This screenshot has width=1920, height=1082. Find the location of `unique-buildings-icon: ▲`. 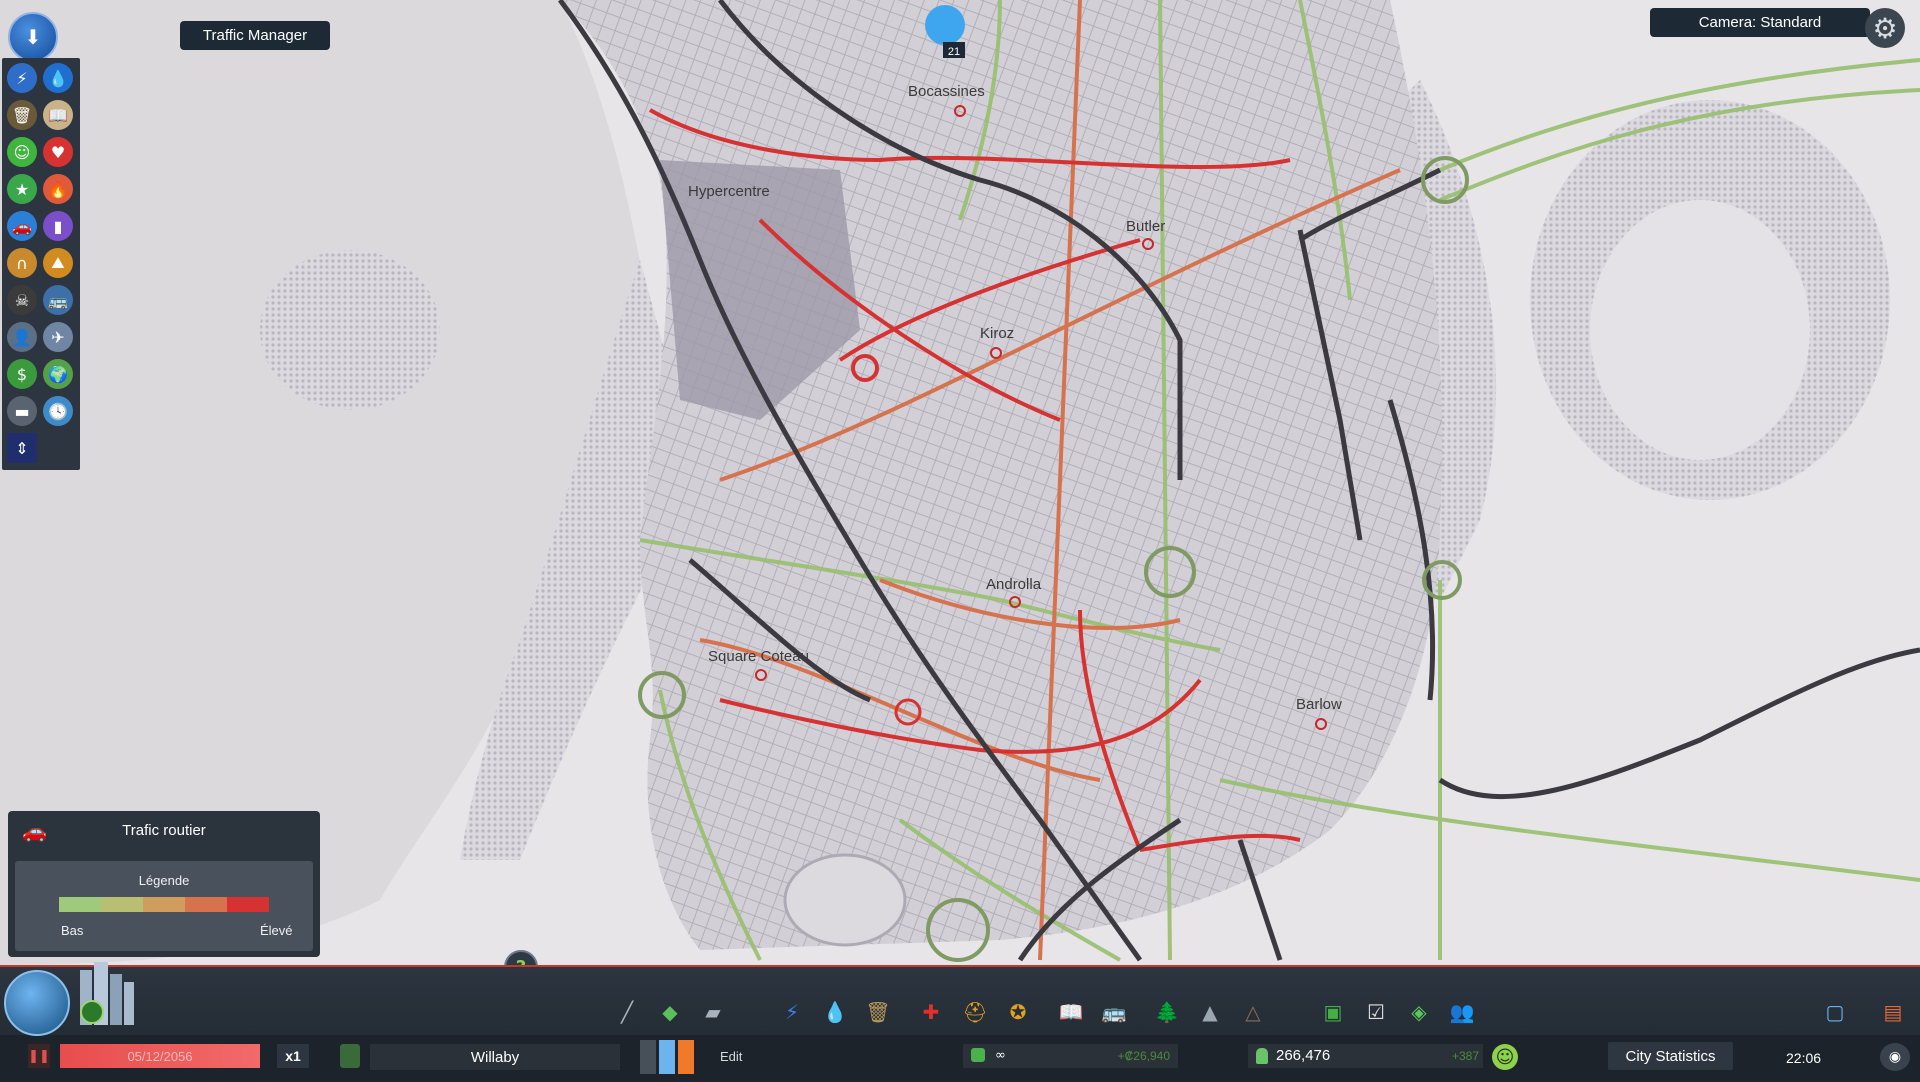

unique-buildings-icon: ▲ is located at coordinates (1210, 1012).